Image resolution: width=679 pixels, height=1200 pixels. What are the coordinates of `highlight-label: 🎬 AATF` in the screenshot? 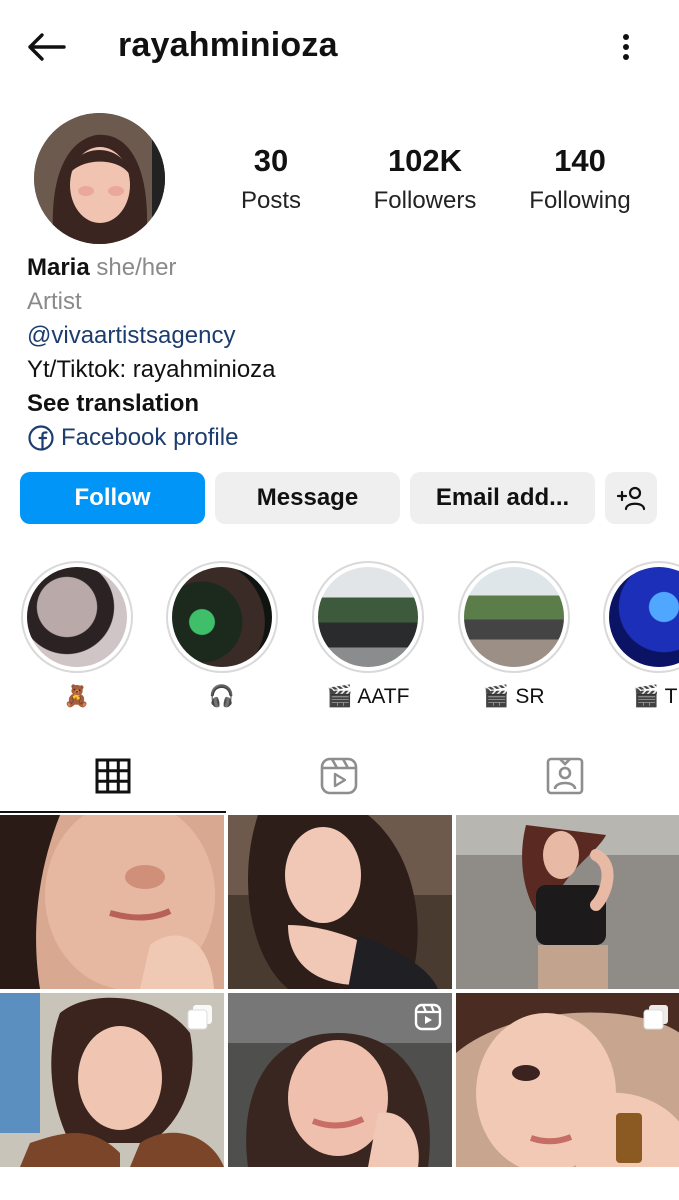 It's located at (368, 696).